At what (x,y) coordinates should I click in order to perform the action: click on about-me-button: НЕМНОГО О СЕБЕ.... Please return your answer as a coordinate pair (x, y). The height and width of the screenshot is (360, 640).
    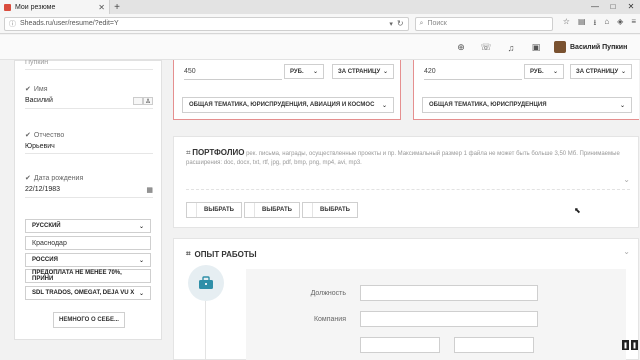
    Looking at the image, I should click on (89, 320).